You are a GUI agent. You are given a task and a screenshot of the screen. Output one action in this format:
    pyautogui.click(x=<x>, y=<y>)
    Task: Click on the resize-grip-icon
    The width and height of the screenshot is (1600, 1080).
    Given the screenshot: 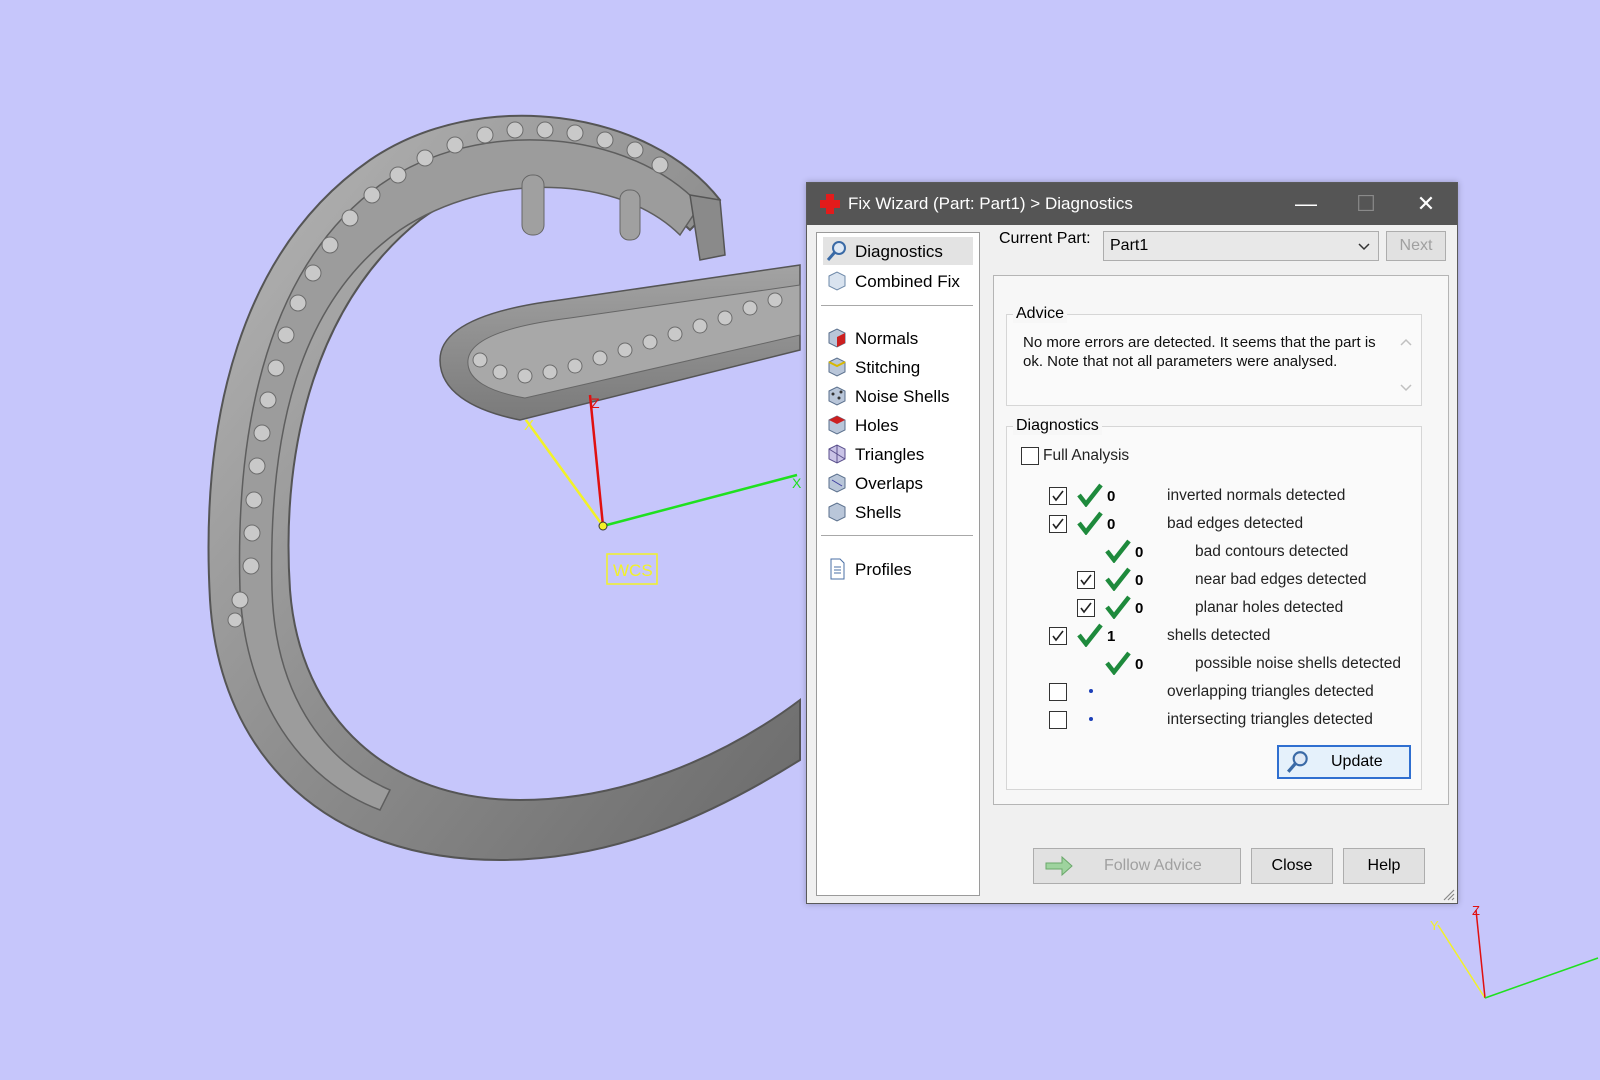 What is the action you would take?
    pyautogui.click(x=1448, y=894)
    